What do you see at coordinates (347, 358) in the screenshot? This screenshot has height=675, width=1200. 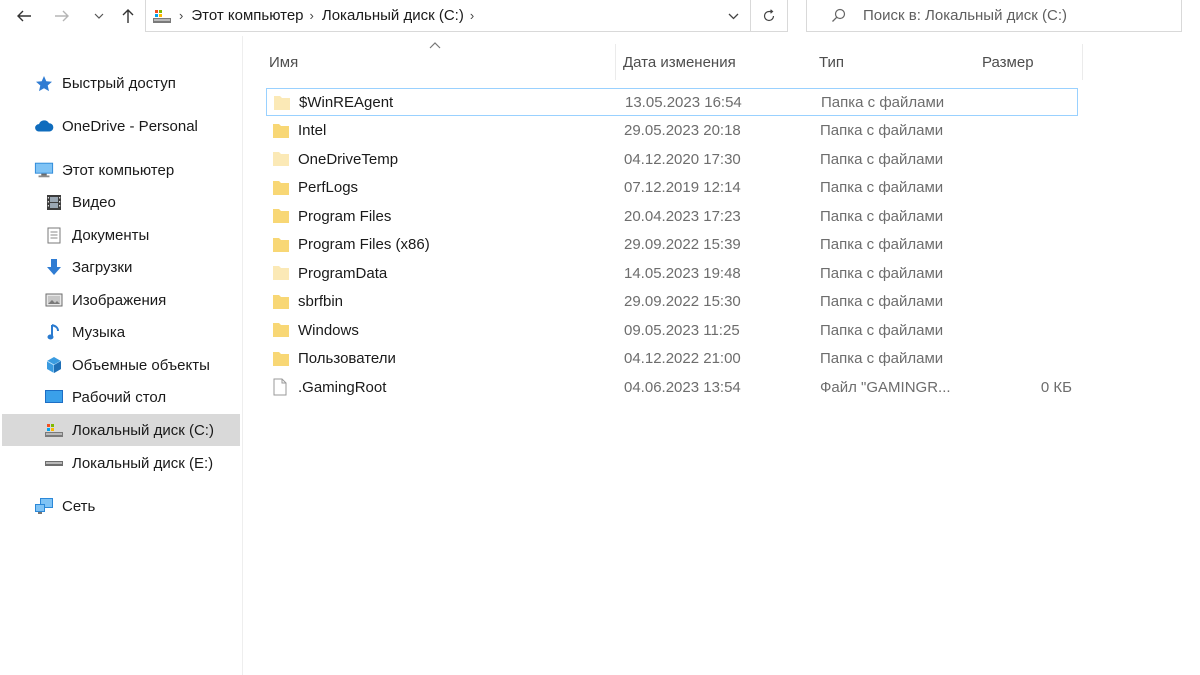 I see `file-name: Пользователи` at bounding box center [347, 358].